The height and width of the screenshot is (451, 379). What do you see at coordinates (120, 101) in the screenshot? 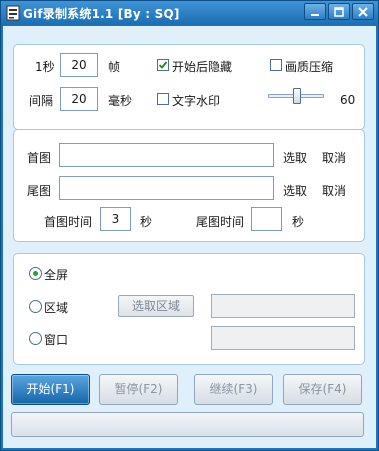
I see `interval-unit-label: 毫秒` at bounding box center [120, 101].